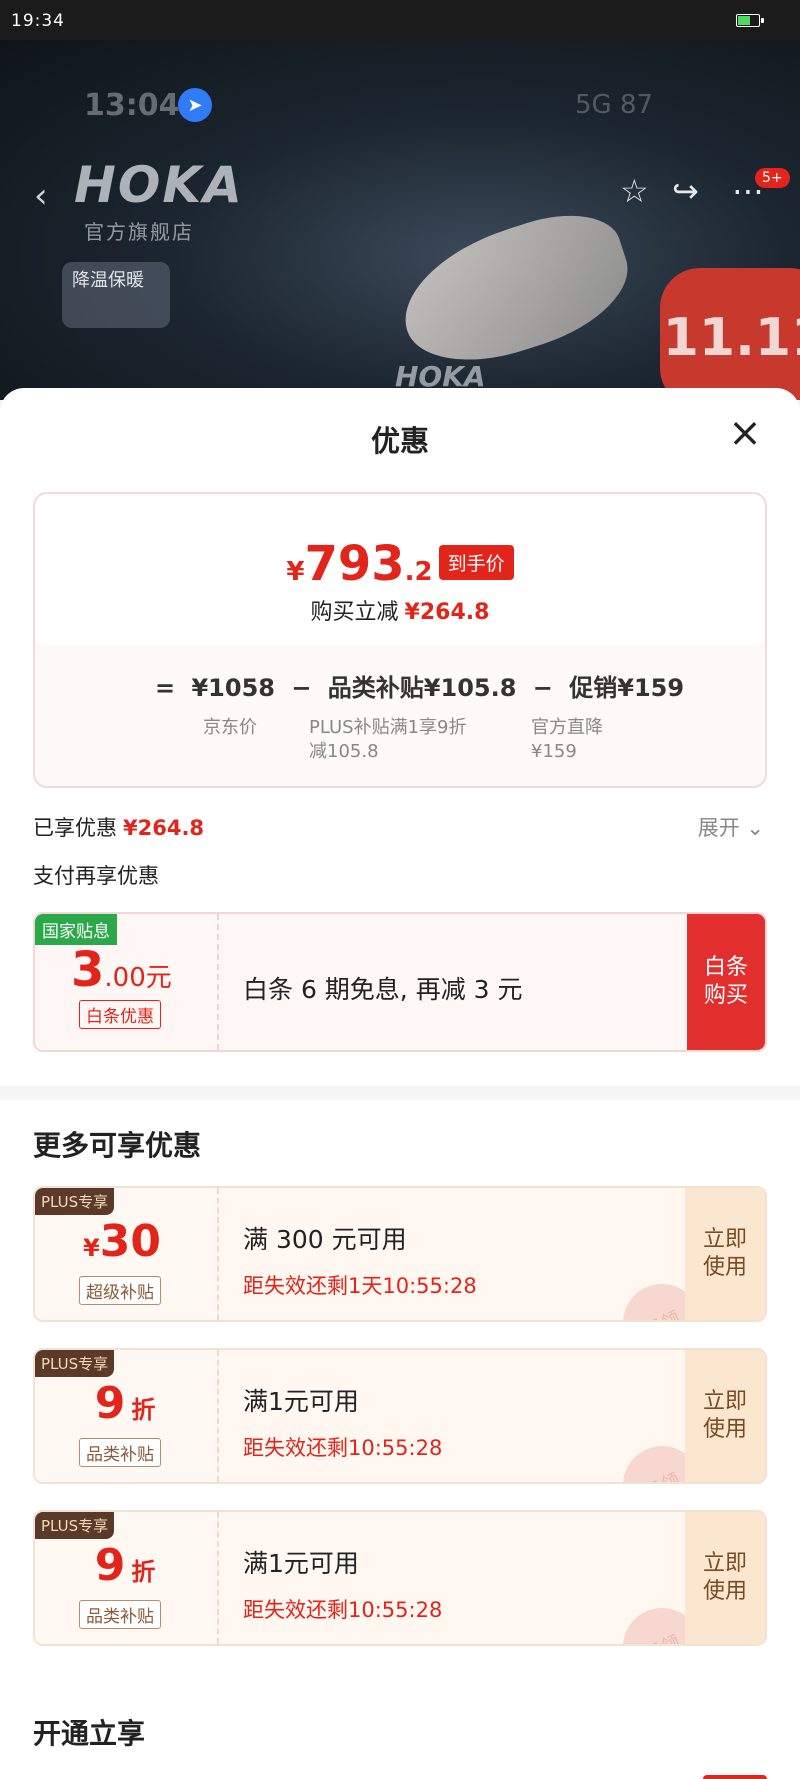  I want to click on notification-badge: 5+, so click(772, 178).